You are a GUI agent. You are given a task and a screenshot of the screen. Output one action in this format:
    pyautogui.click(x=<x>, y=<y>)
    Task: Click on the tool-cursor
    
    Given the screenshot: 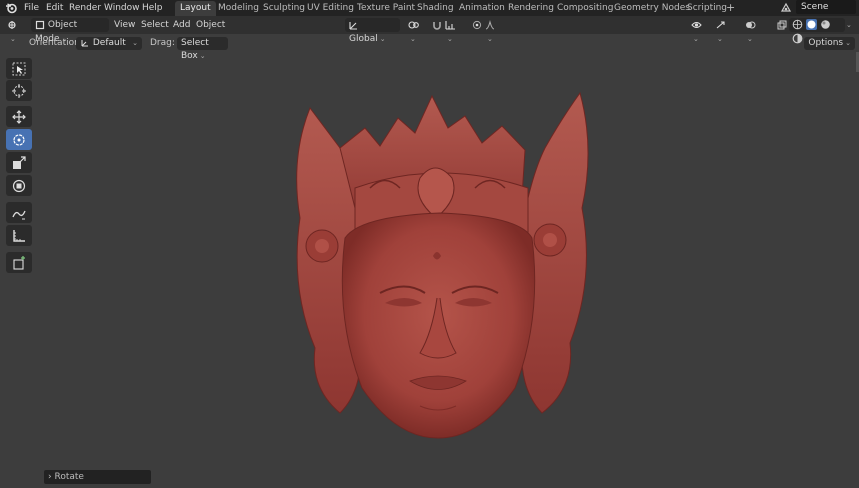 What is the action you would take?
    pyautogui.click(x=19, y=90)
    